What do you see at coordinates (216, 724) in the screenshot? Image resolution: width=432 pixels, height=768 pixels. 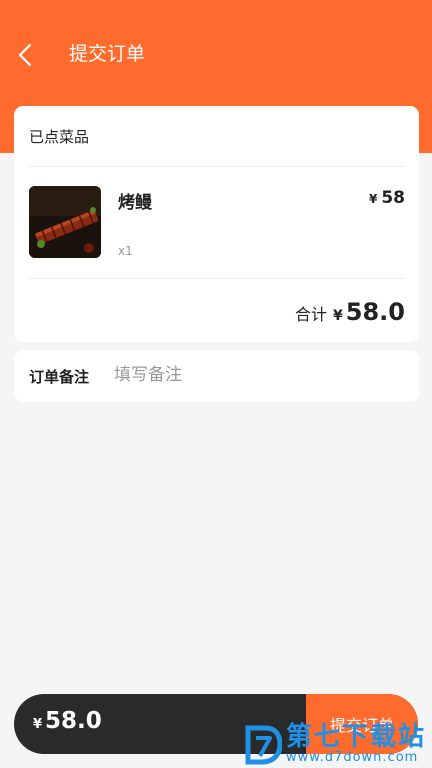 I see `bottom-bar: ¥ 58.0 提交订单` at bounding box center [216, 724].